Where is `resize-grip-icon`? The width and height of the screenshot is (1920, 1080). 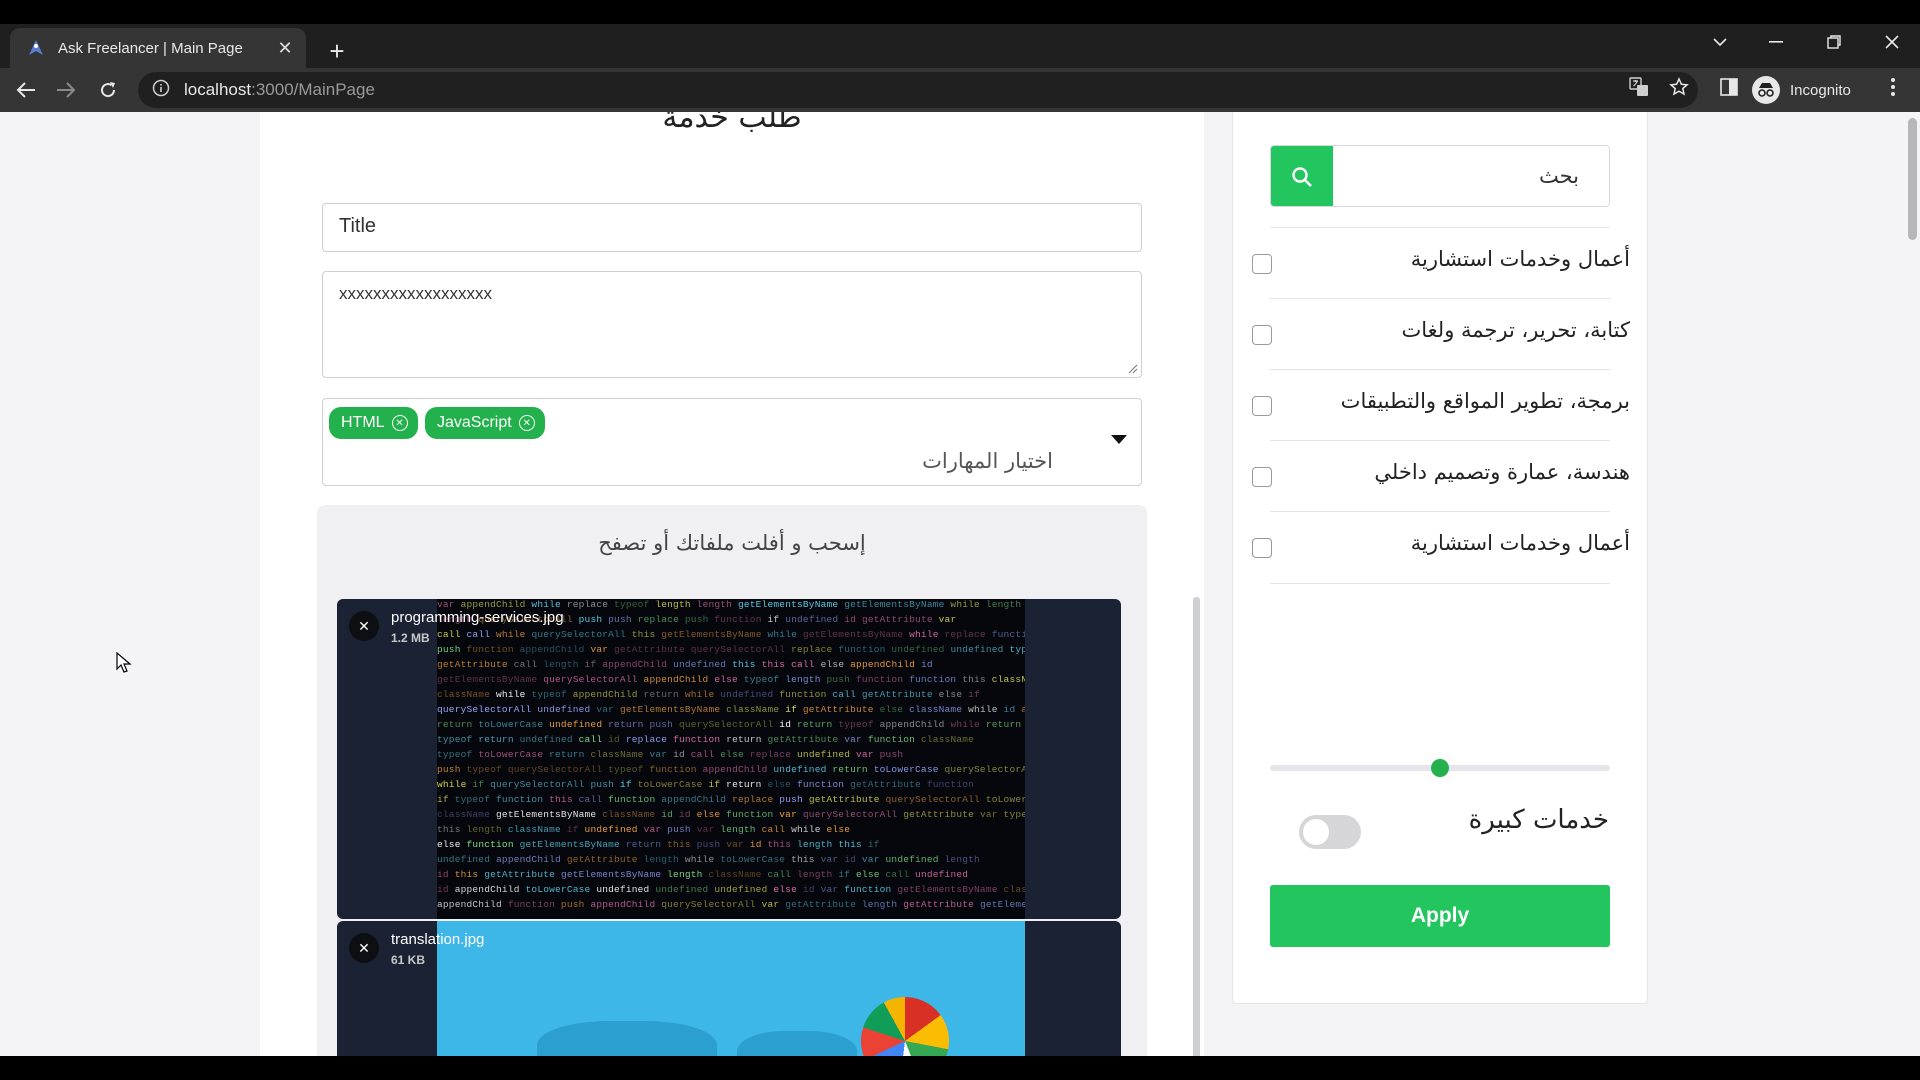 resize-grip-icon is located at coordinates (1133, 369).